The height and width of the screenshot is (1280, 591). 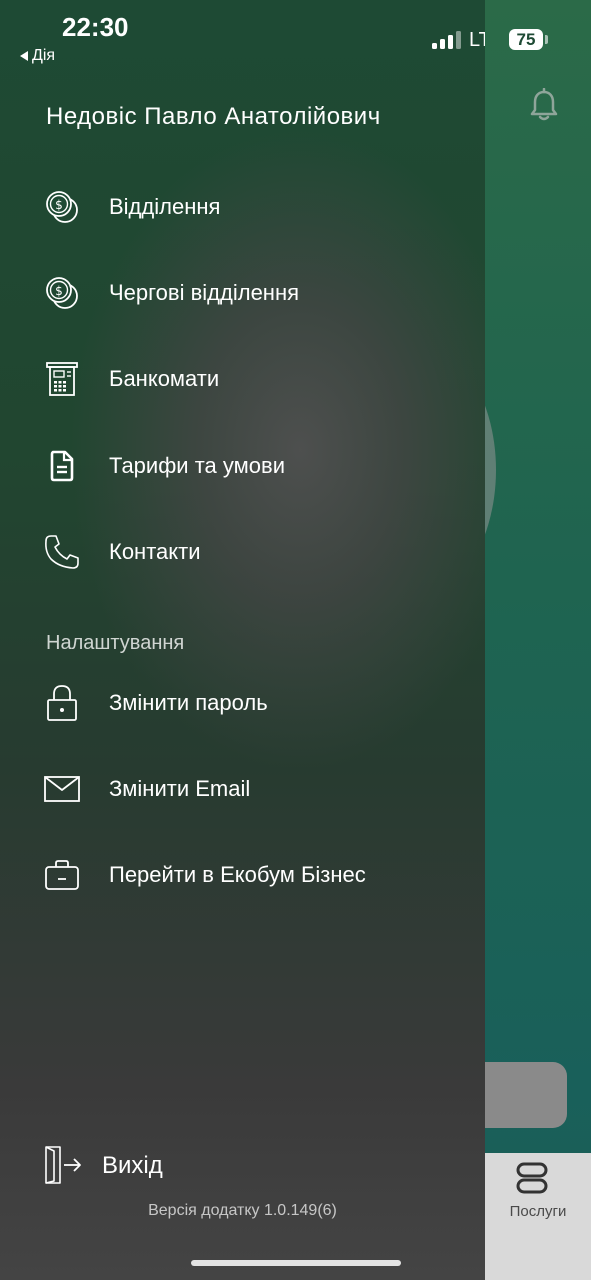 What do you see at coordinates (132, 1165) in the screenshot?
I see `logout-label: Вихід` at bounding box center [132, 1165].